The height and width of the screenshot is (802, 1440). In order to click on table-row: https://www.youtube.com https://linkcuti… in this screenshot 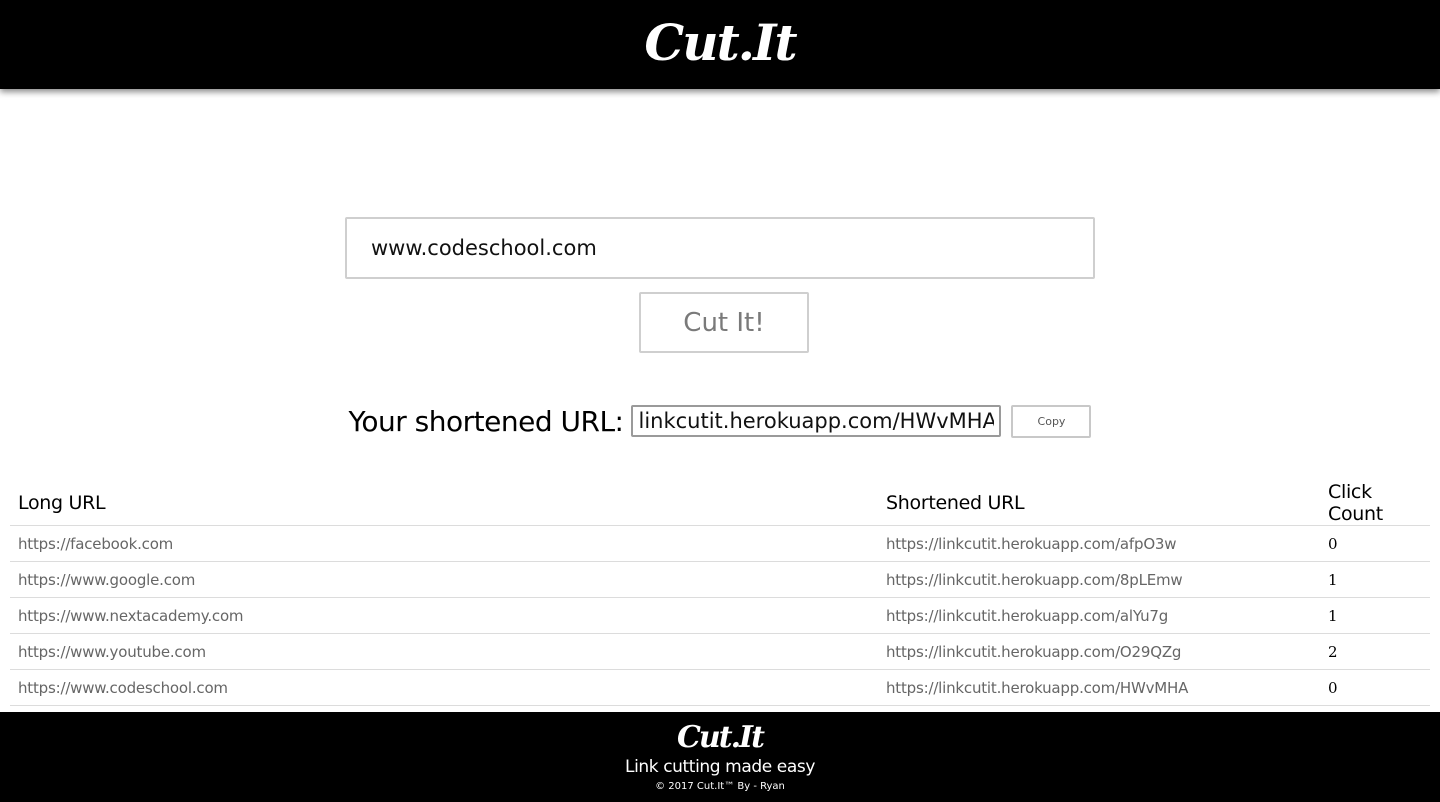, I will do `click(720, 651)`.